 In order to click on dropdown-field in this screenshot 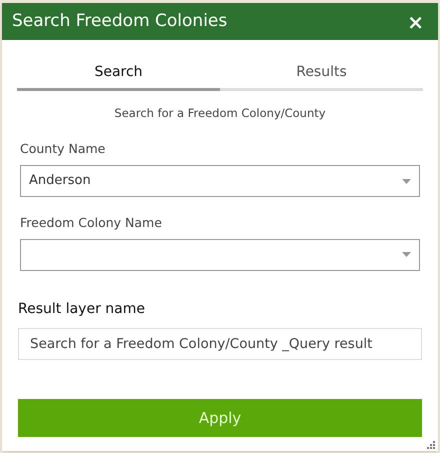, I will do `click(220, 254)`.